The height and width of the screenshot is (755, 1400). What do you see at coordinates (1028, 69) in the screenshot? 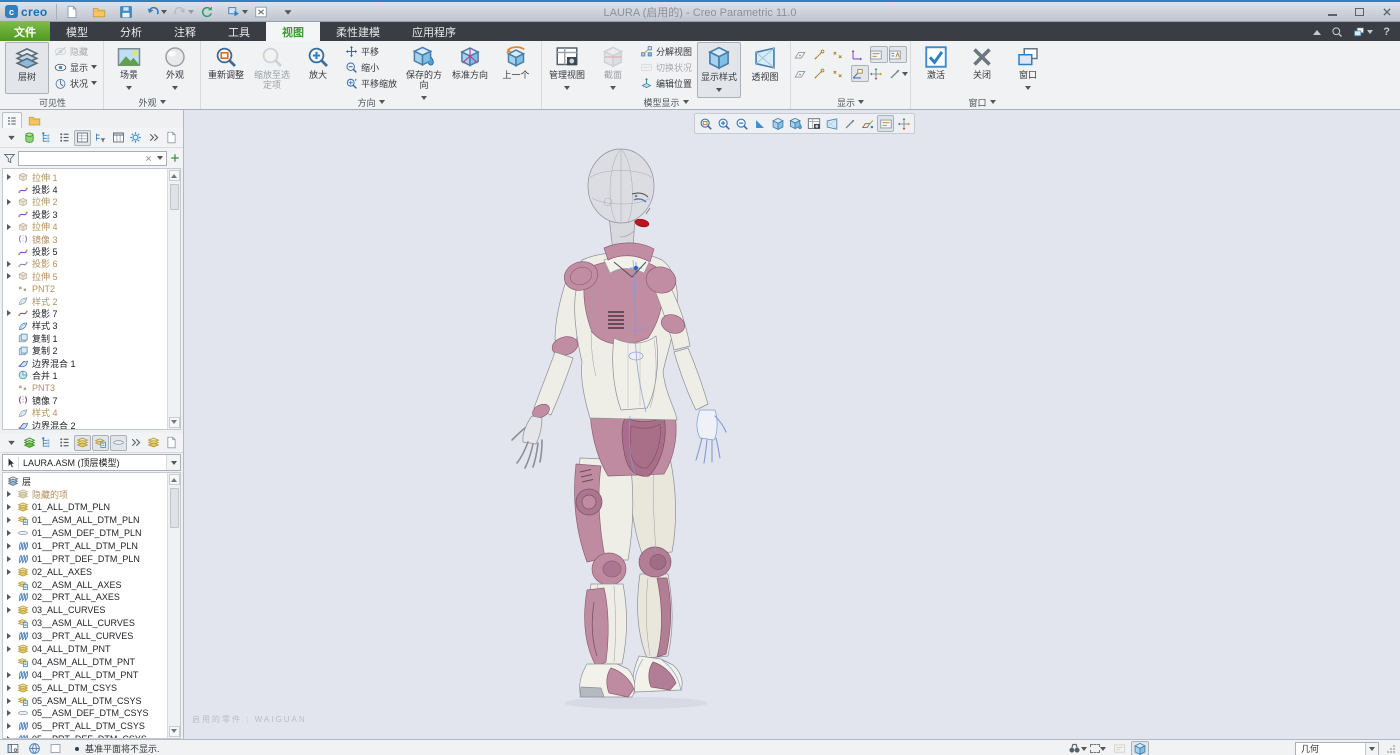
I see `windows-button: 窗口` at bounding box center [1028, 69].